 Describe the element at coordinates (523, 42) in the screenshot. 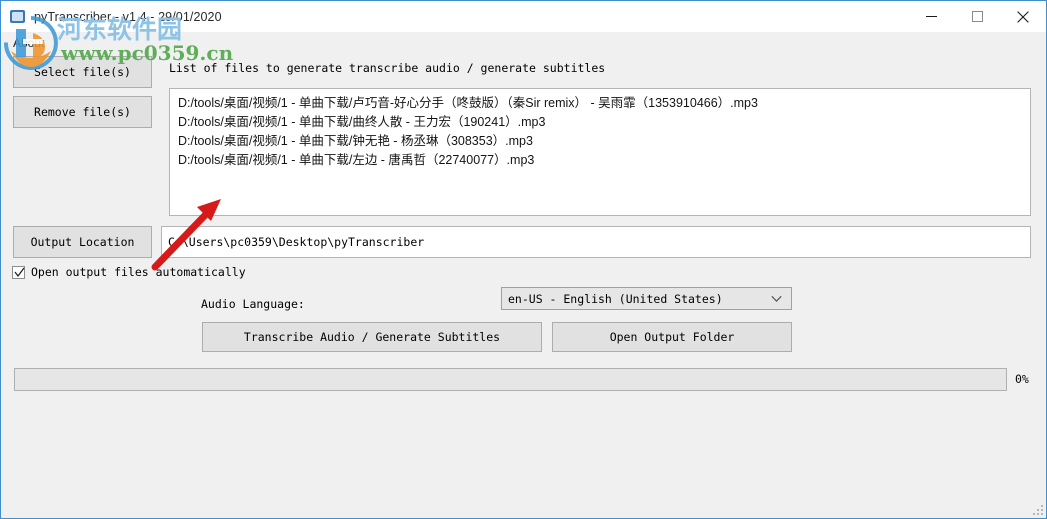

I see `menu-bar: About` at that location.